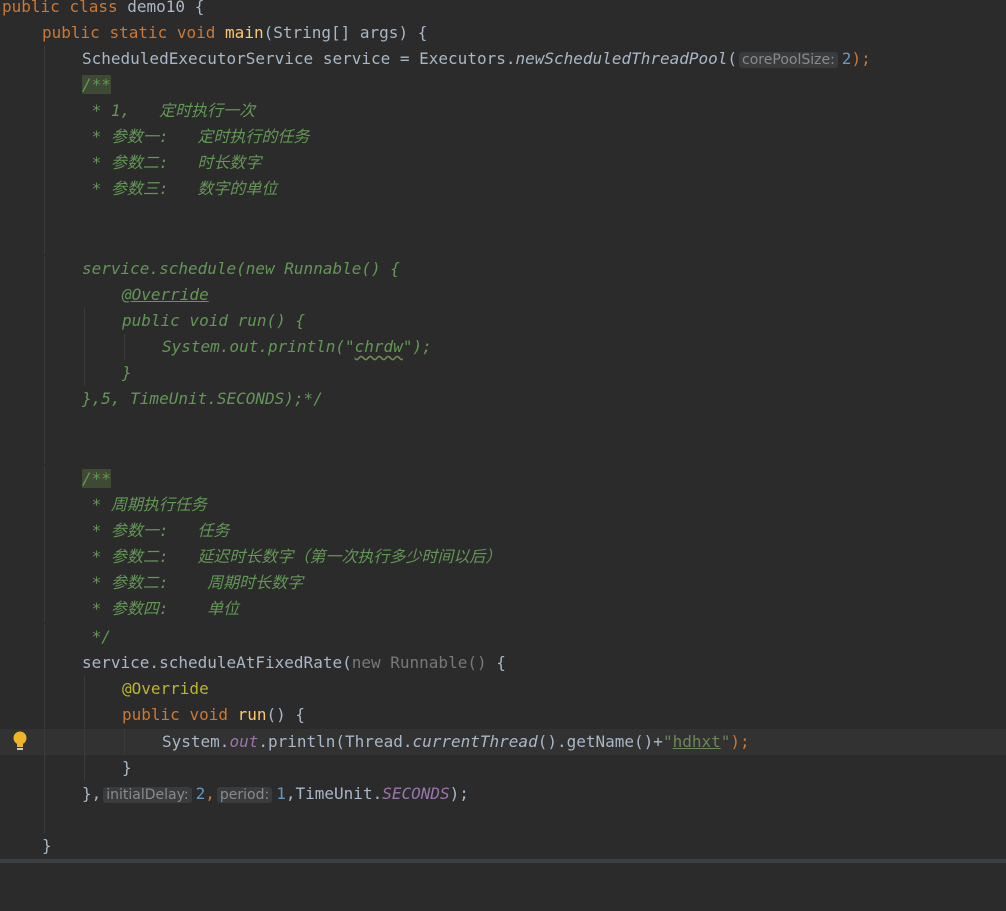 The image size is (1006, 911). I want to click on method-args: (String[] args) {, so click(345, 32).